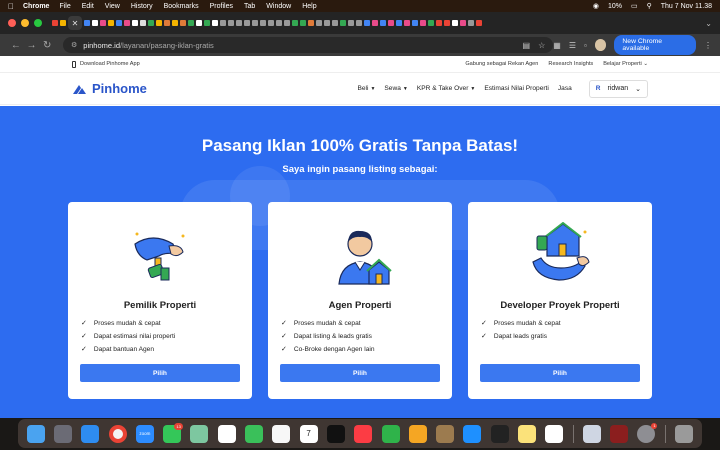 The height and width of the screenshot is (450, 720). What do you see at coordinates (144, 433) in the screenshot?
I see `zoom-icon: zoom` at bounding box center [144, 433].